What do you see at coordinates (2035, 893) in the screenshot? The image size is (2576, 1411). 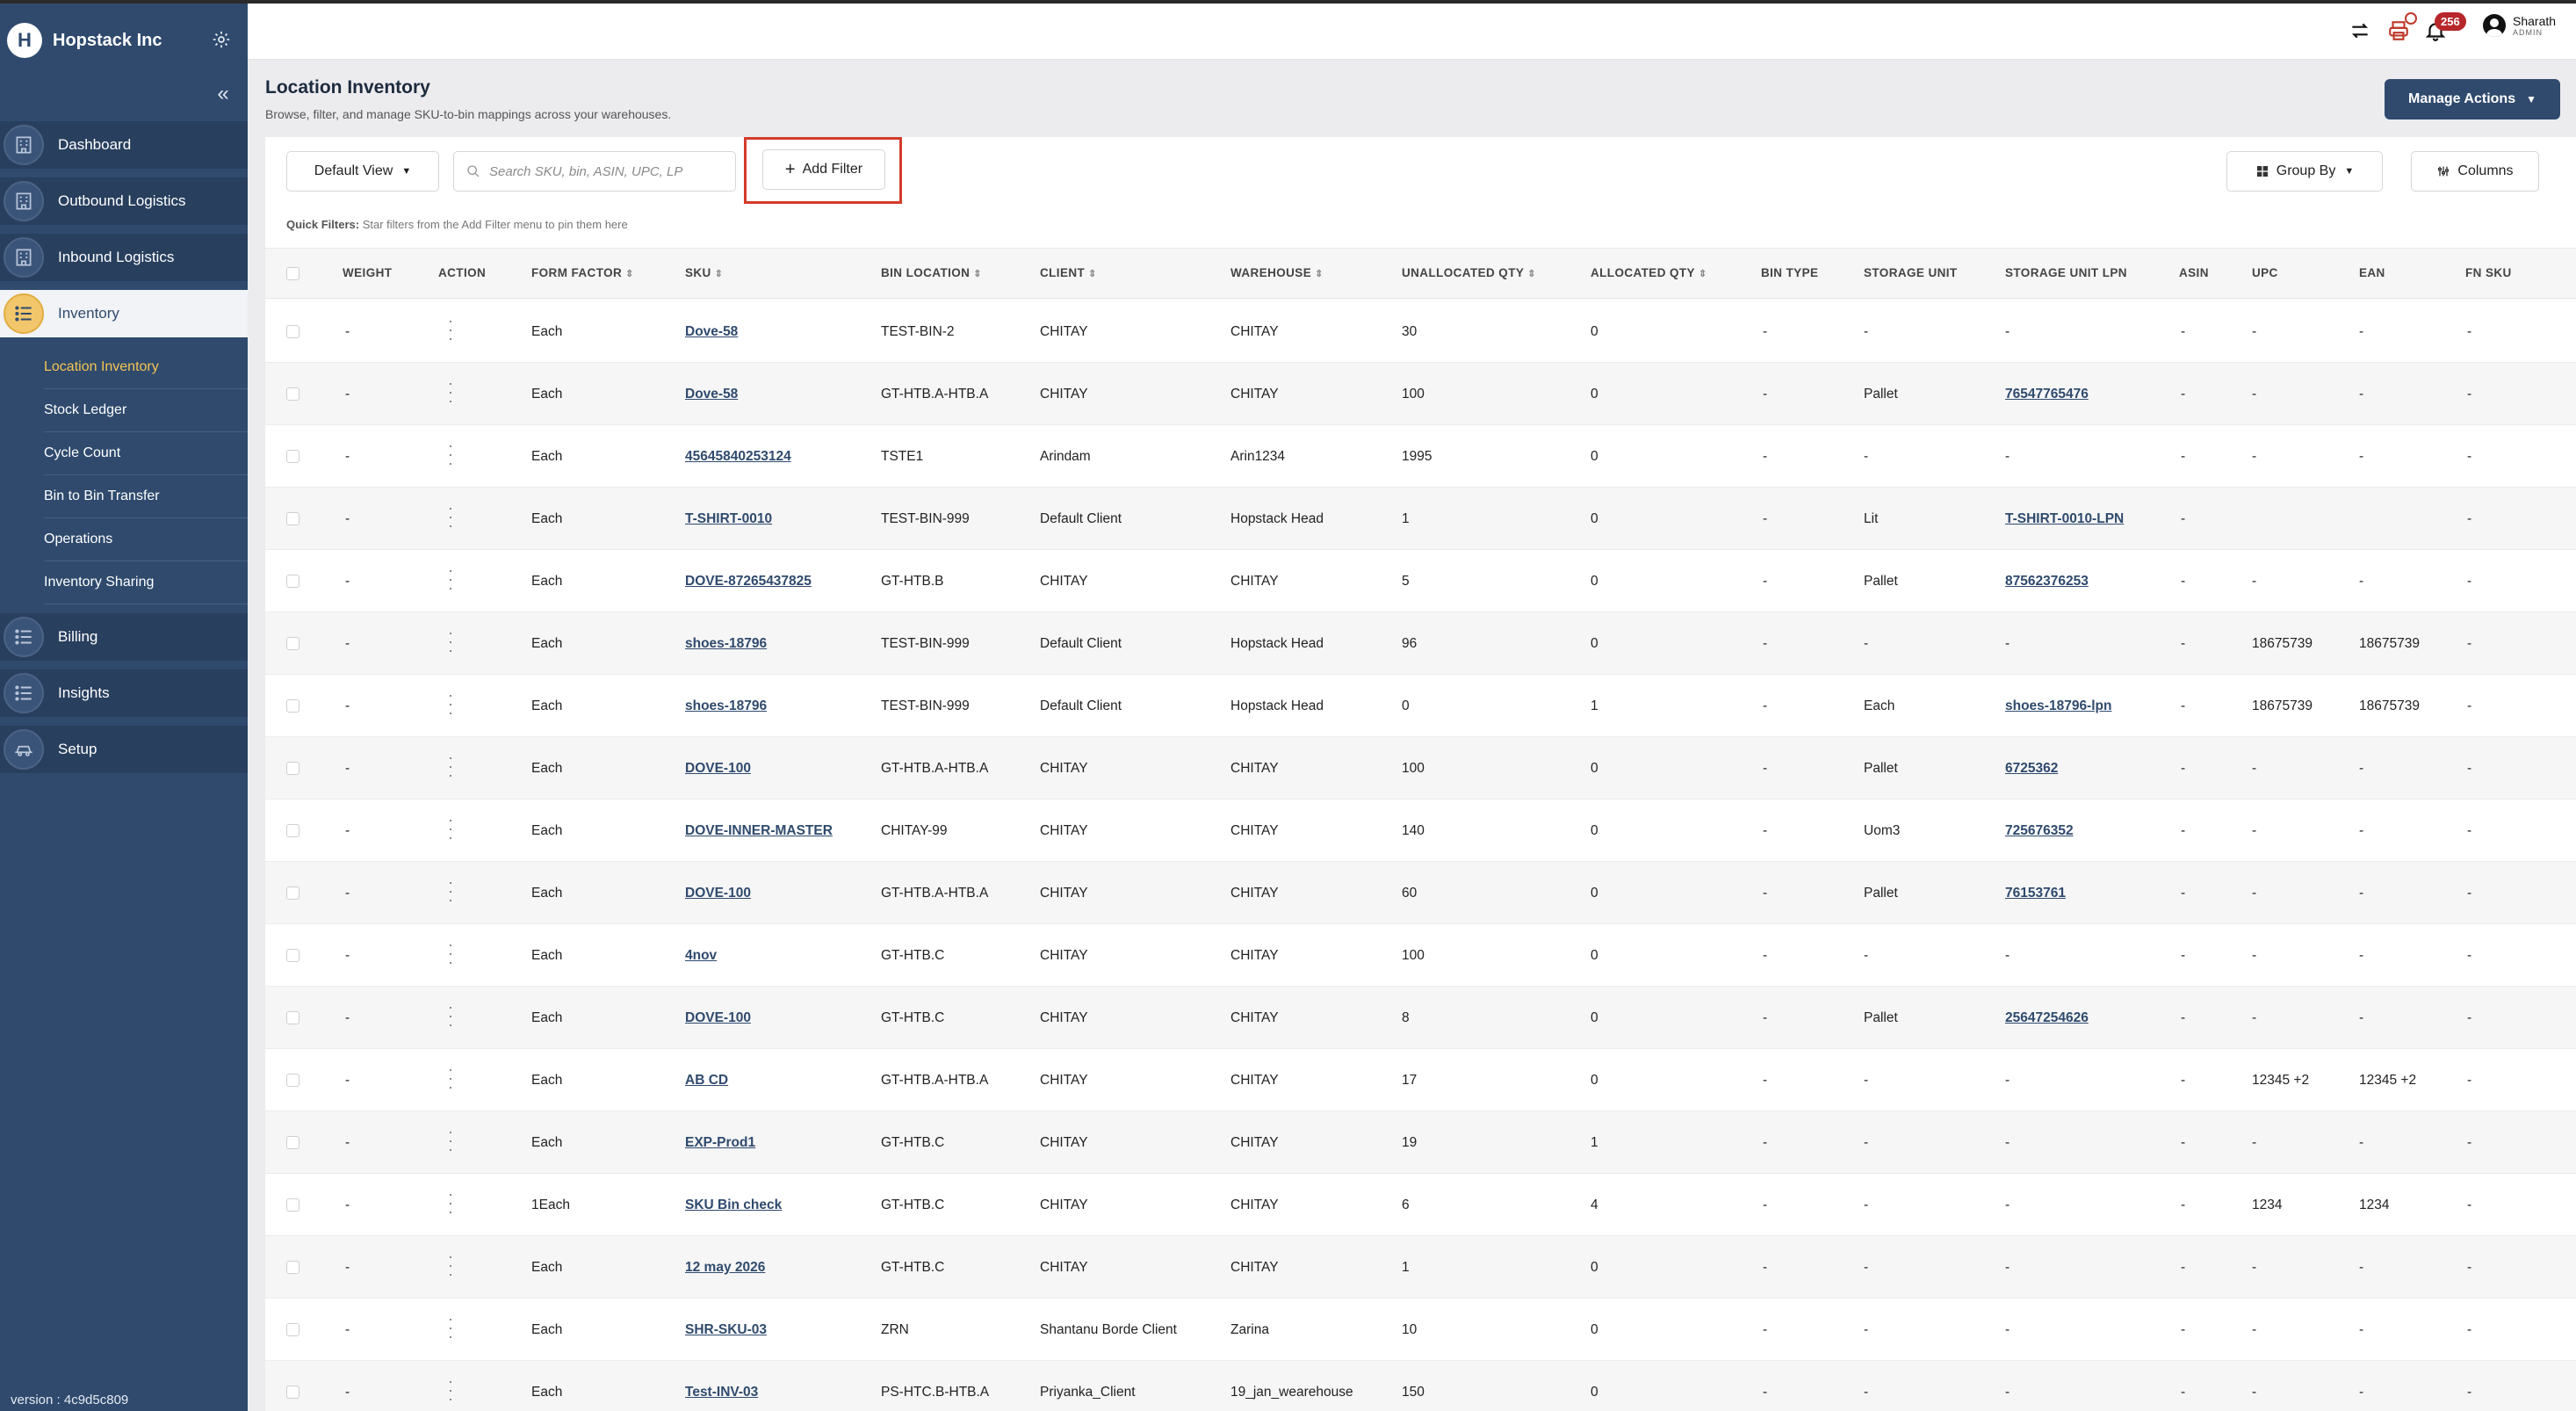 I see `cell-storage-unit-lpn: 76153761` at bounding box center [2035, 893].